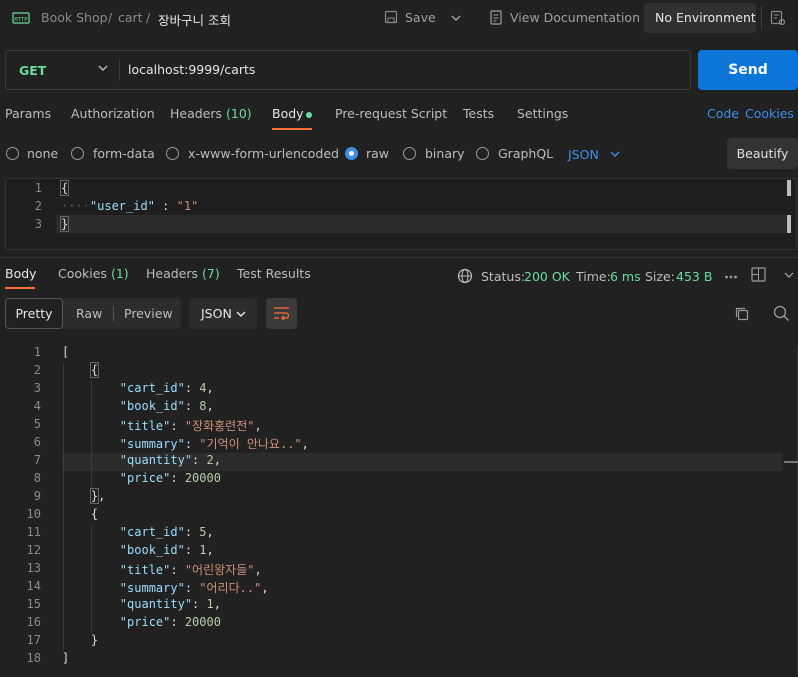  What do you see at coordinates (503, 276) in the screenshot?
I see `status-label: Status:` at bounding box center [503, 276].